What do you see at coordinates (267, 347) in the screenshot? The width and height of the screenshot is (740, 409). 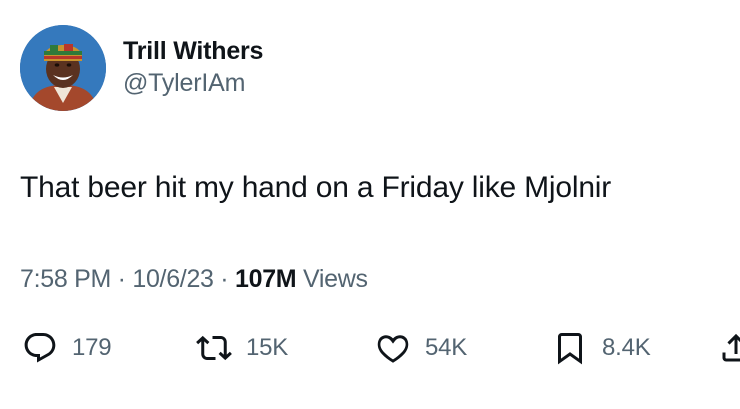 I see `retweet-count: 15K` at bounding box center [267, 347].